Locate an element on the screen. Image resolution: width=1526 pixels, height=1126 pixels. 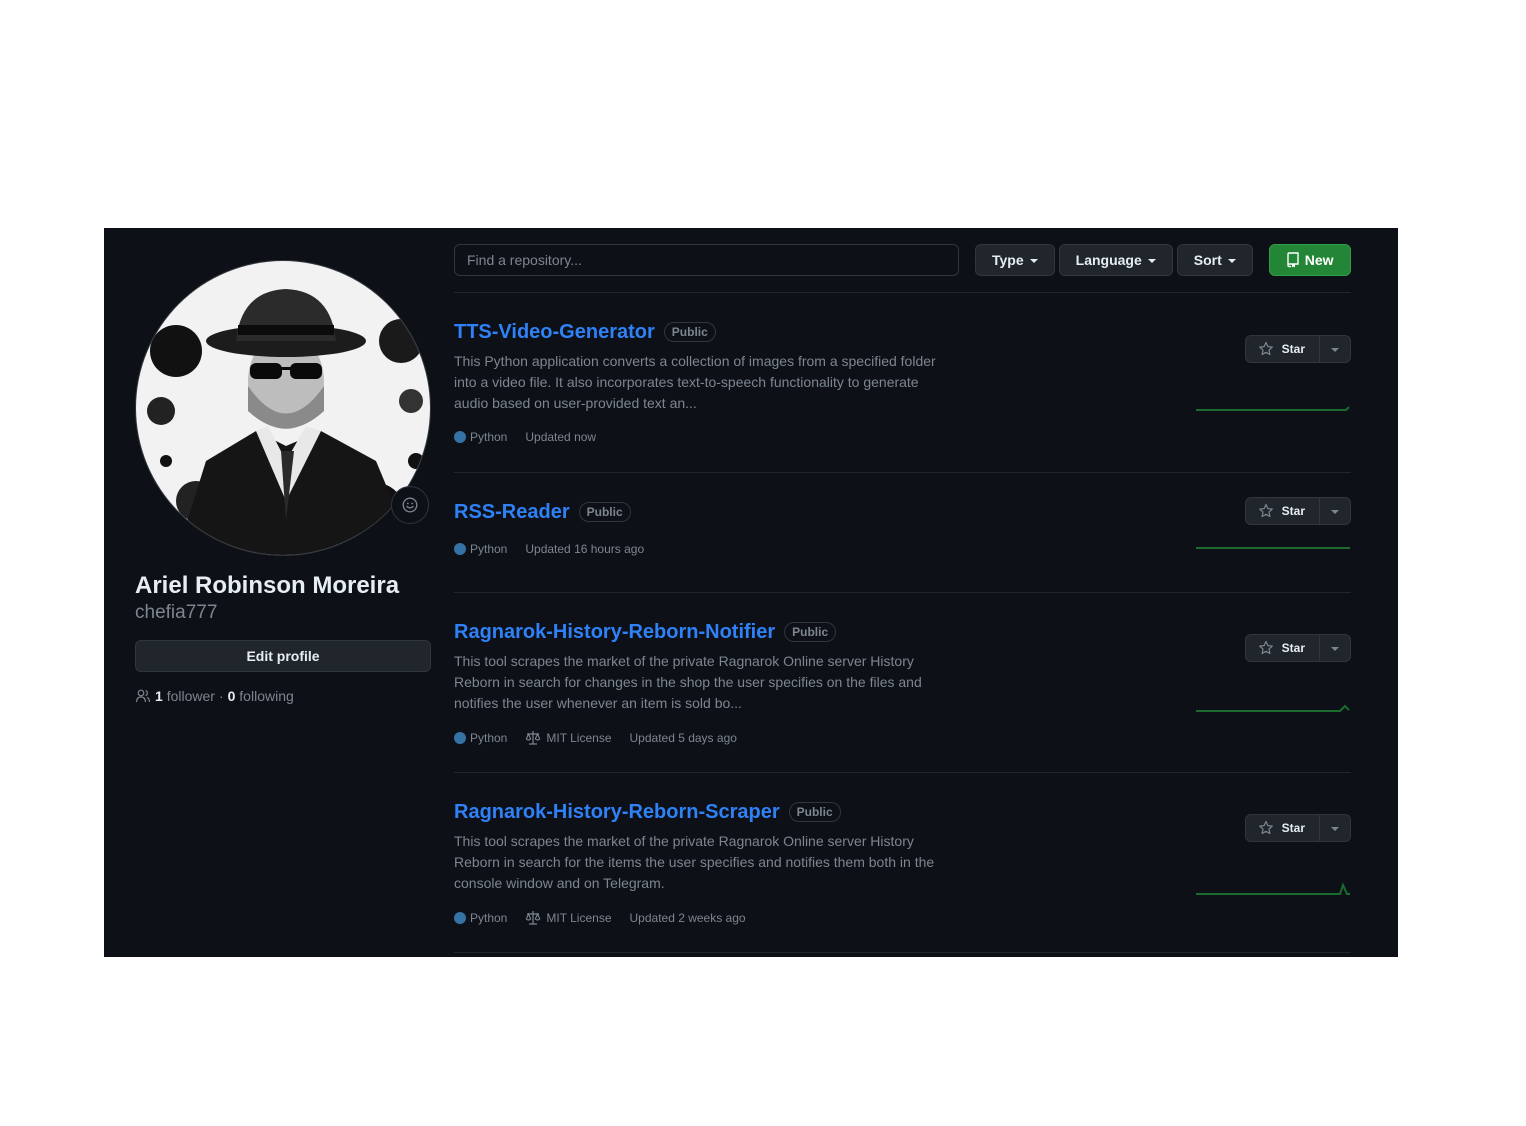
sort-filter-label: Sort is located at coordinates (1207, 260).